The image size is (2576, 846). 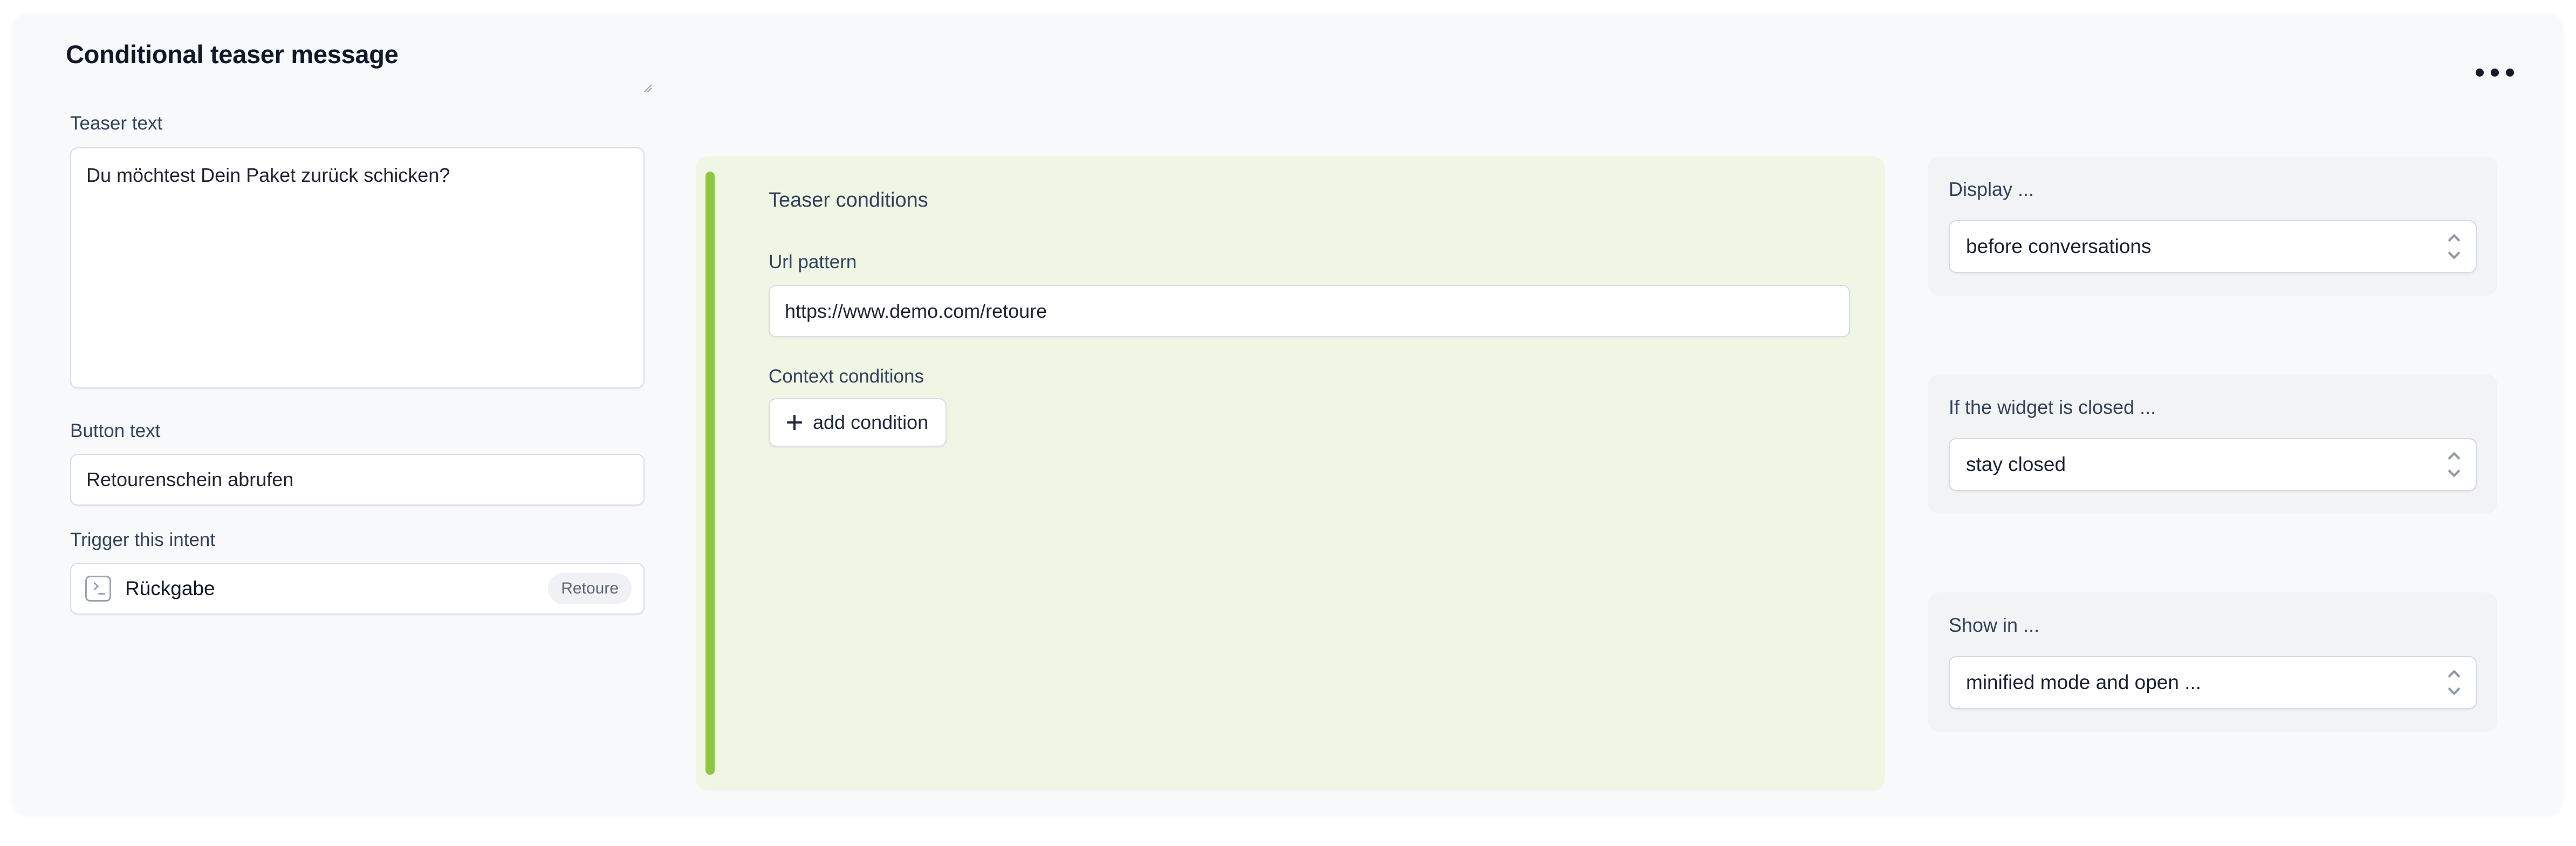 What do you see at coordinates (170, 588) in the screenshot?
I see `intent-name: Rückgabe` at bounding box center [170, 588].